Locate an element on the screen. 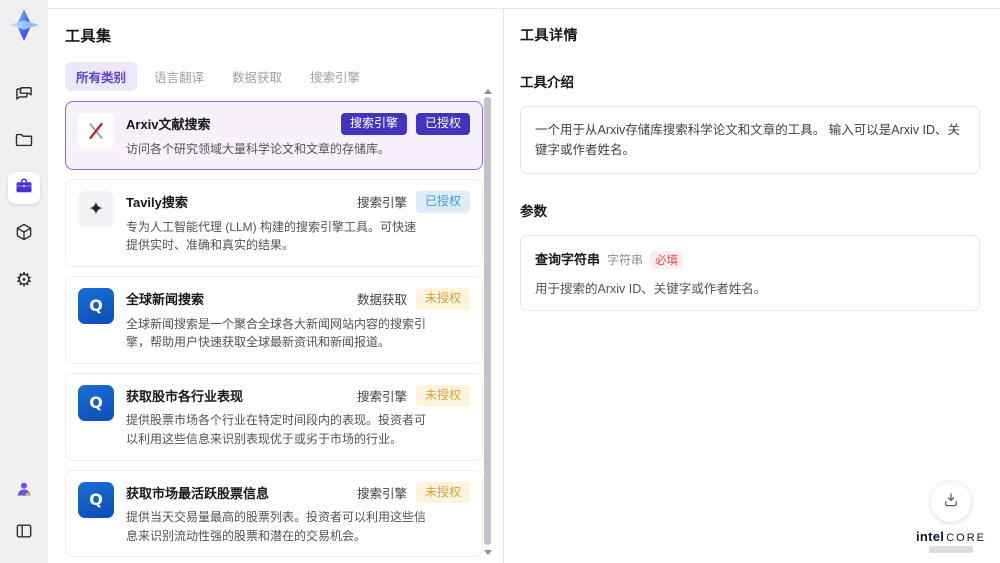 This screenshot has height=563, width=1000. folder-icon is located at coordinates (24, 142).